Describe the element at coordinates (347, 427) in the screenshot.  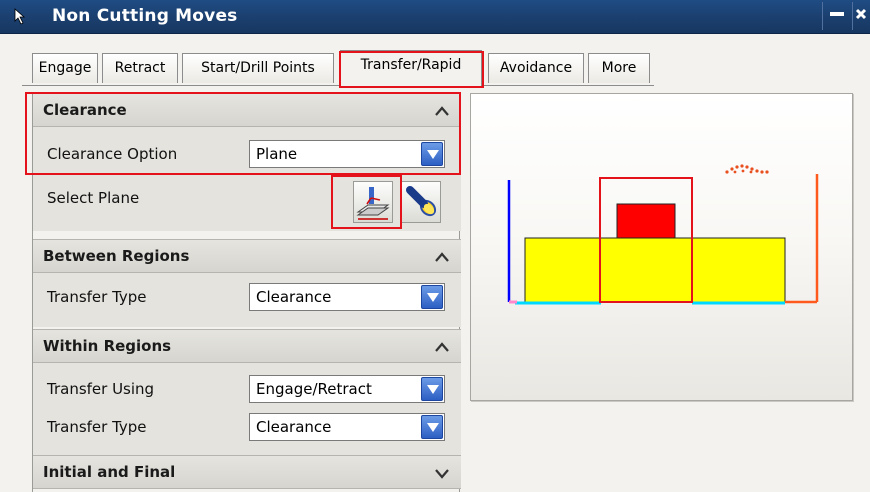
I see `within-transfer-type-select: Clearance` at that location.